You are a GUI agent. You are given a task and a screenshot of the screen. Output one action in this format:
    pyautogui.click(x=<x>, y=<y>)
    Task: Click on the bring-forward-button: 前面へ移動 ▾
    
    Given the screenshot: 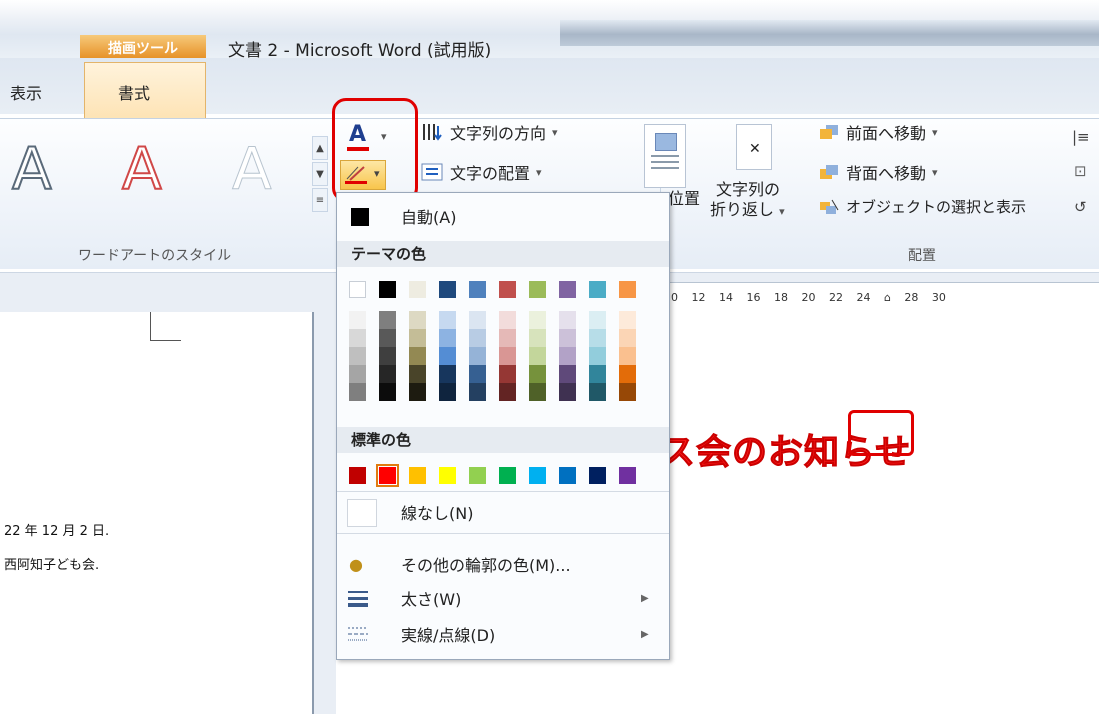 What is the action you would take?
    pyautogui.click(x=878, y=132)
    